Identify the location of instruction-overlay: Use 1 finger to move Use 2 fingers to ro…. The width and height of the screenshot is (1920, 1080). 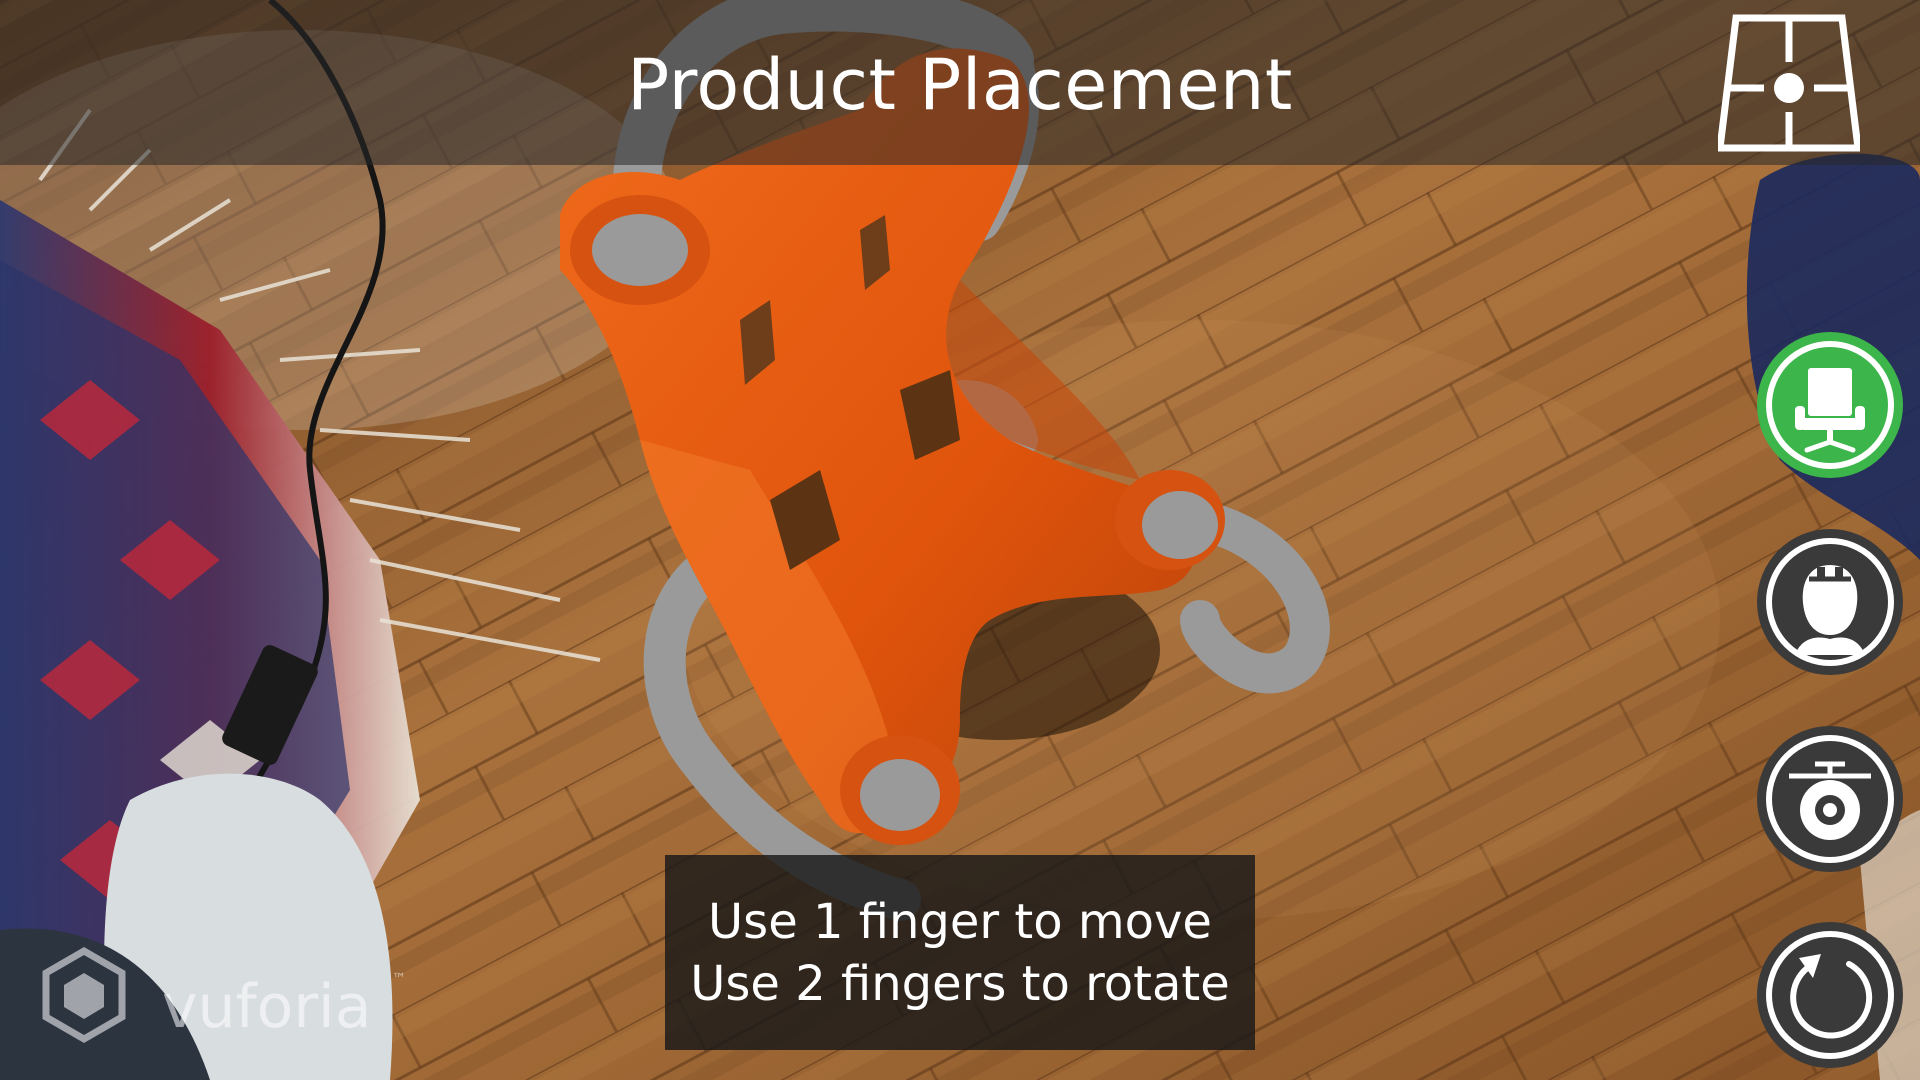
(960, 952).